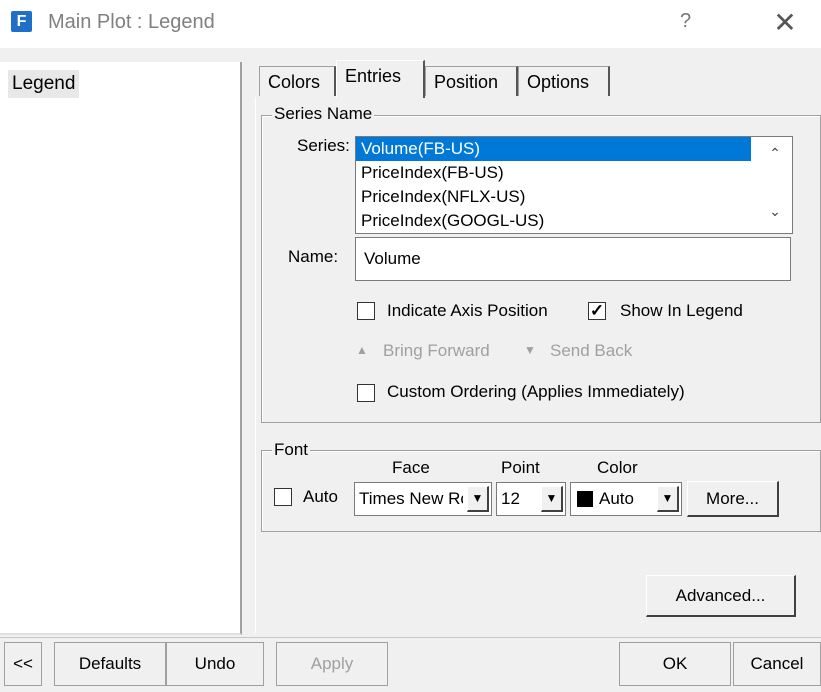 The width and height of the screenshot is (821, 692). Describe the element at coordinates (536, 392) in the screenshot. I see `custom-ordering-label: Custom Ordering (Applies Immediately)` at that location.